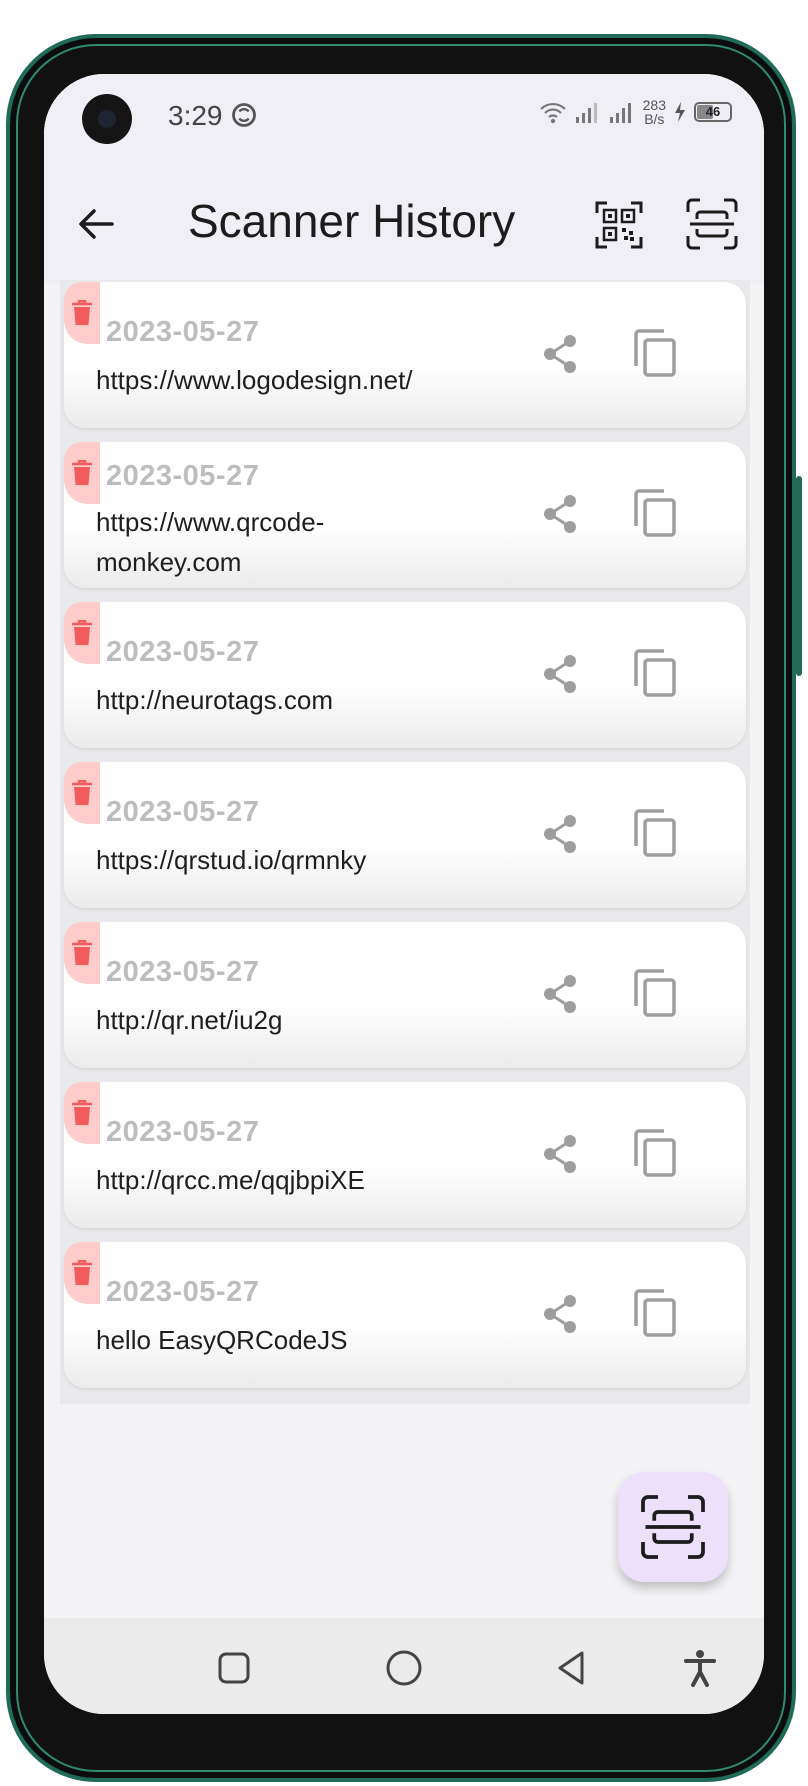 This screenshot has height=1786, width=808. I want to click on scan-button, so click(712, 224).